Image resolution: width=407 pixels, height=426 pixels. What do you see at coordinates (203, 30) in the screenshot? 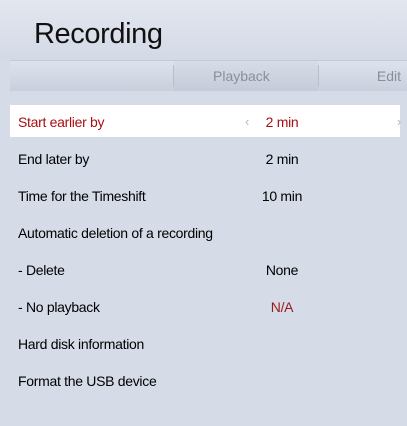
I see `menu-header: Recording` at bounding box center [203, 30].